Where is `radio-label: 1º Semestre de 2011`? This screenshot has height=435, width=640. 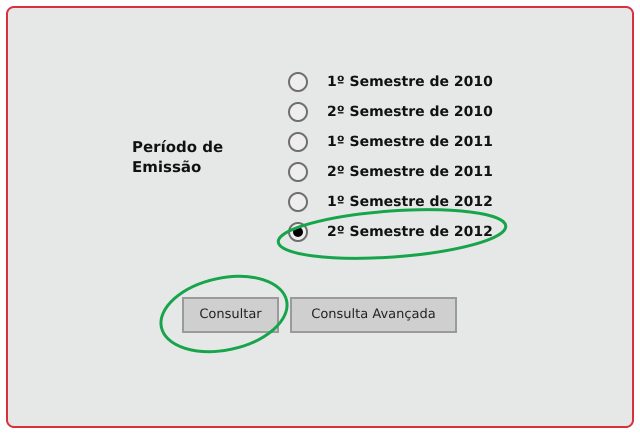 radio-label: 1º Semestre de 2011 is located at coordinates (410, 142).